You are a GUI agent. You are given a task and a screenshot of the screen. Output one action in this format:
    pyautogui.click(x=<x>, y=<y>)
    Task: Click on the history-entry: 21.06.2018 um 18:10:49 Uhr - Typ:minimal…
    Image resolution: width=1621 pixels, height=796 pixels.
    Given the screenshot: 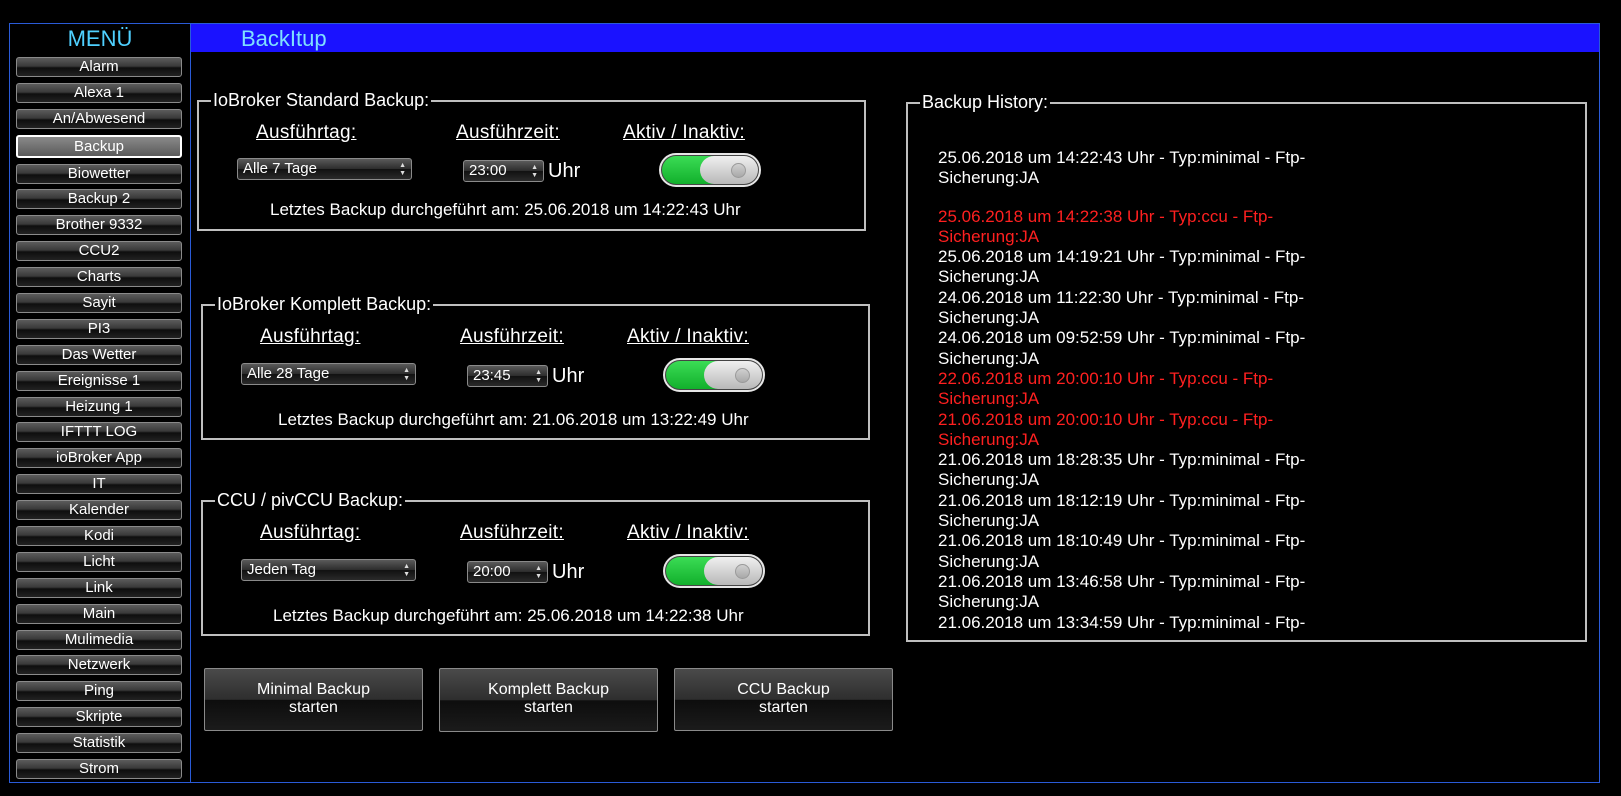 What is the action you would take?
    pyautogui.click(x=1138, y=551)
    